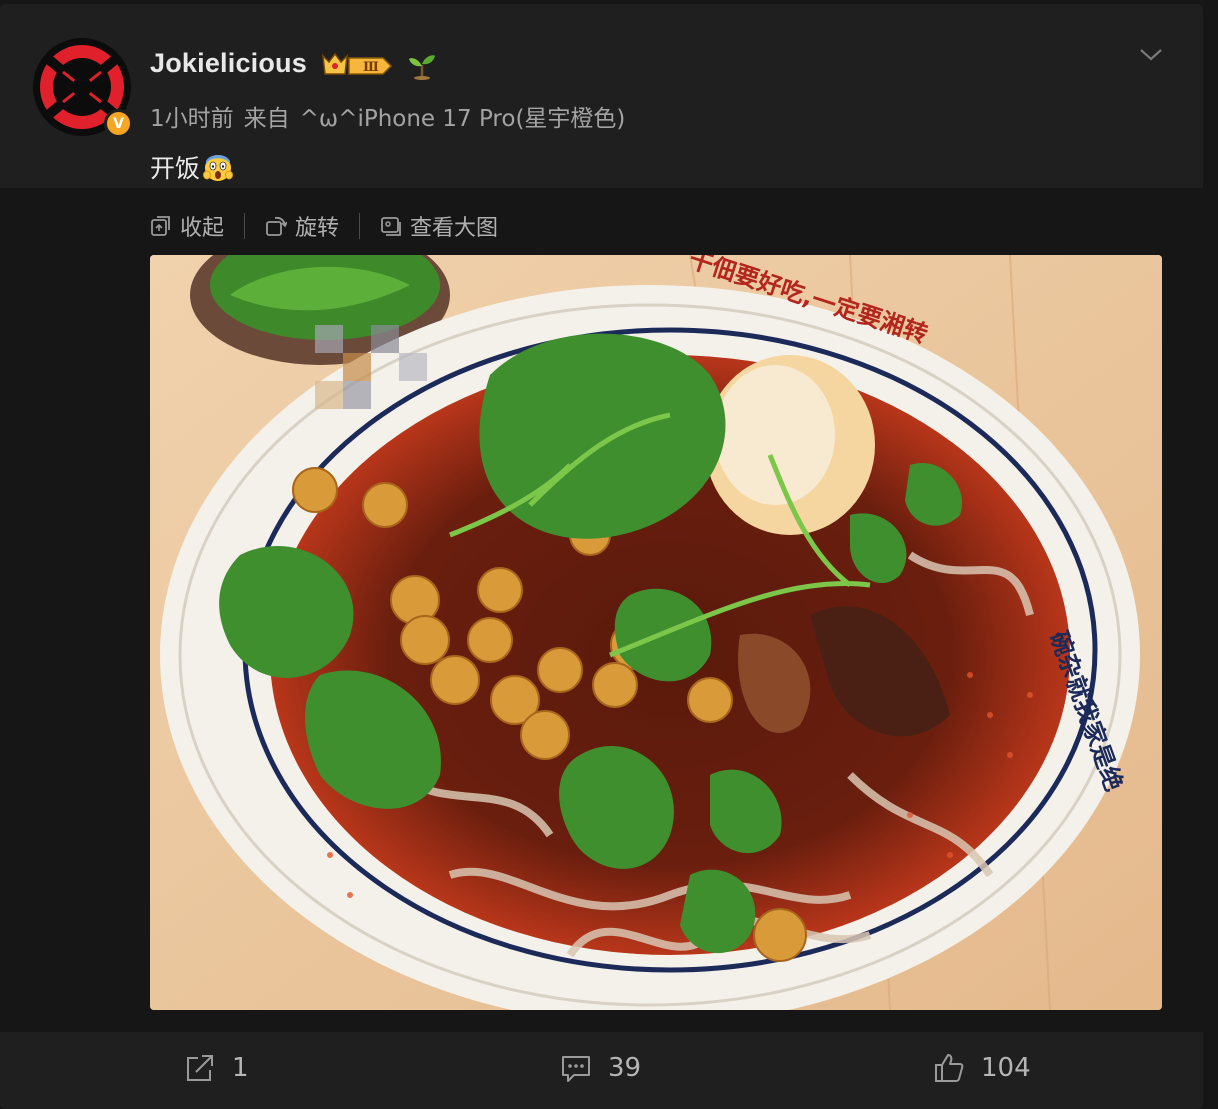 The image size is (1218, 1109). I want to click on like-button: 104, so click(982, 1068).